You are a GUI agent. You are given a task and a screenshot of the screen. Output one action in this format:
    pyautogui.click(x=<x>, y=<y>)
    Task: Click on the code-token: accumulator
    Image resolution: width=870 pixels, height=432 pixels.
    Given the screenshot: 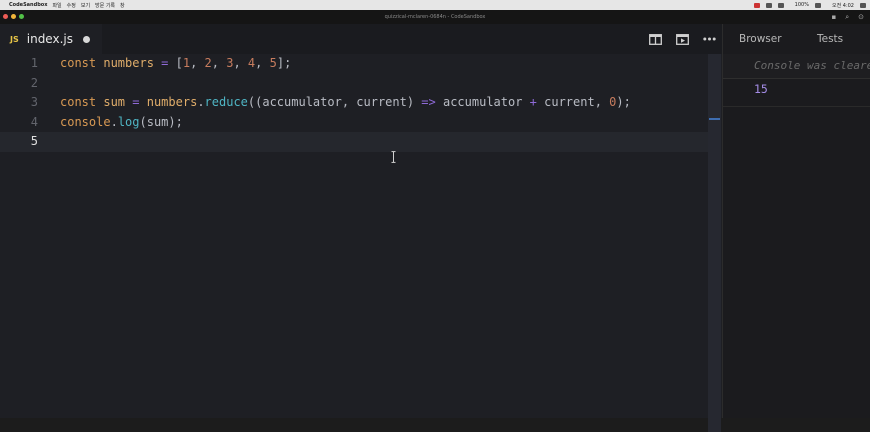 What is the action you would take?
    pyautogui.click(x=482, y=102)
    